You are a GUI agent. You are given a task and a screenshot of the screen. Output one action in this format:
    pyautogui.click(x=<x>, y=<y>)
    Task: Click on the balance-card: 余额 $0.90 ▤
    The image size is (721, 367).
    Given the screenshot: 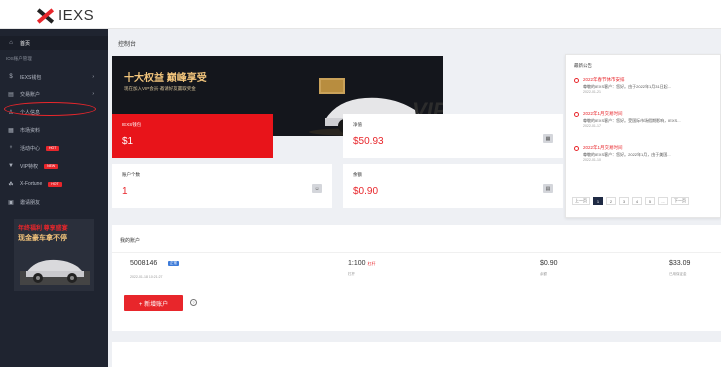 What is the action you would take?
    pyautogui.click(x=453, y=186)
    